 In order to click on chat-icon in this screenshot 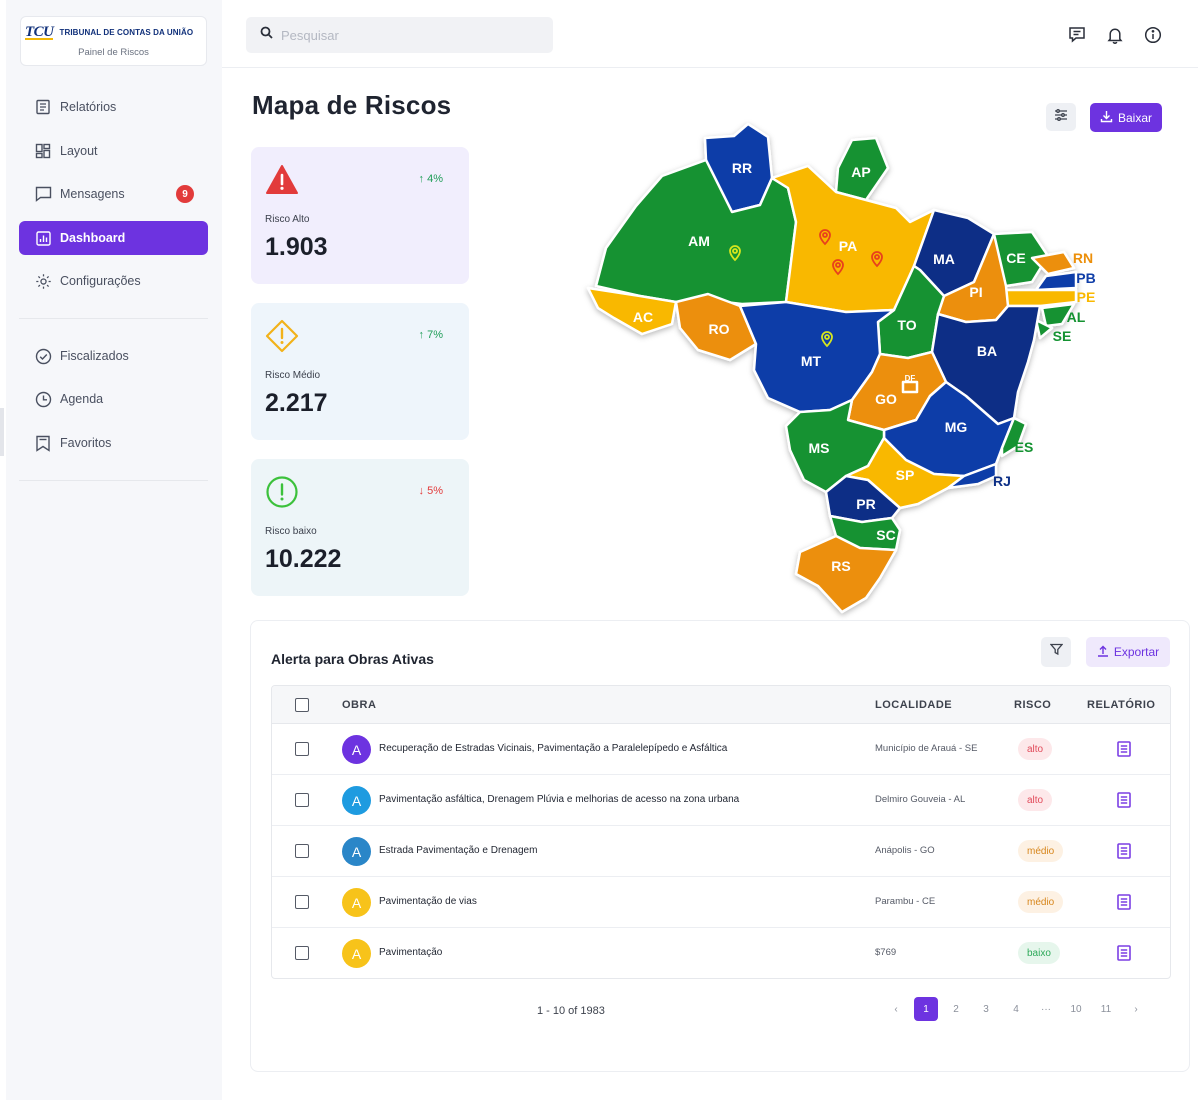, I will do `click(1077, 35)`.